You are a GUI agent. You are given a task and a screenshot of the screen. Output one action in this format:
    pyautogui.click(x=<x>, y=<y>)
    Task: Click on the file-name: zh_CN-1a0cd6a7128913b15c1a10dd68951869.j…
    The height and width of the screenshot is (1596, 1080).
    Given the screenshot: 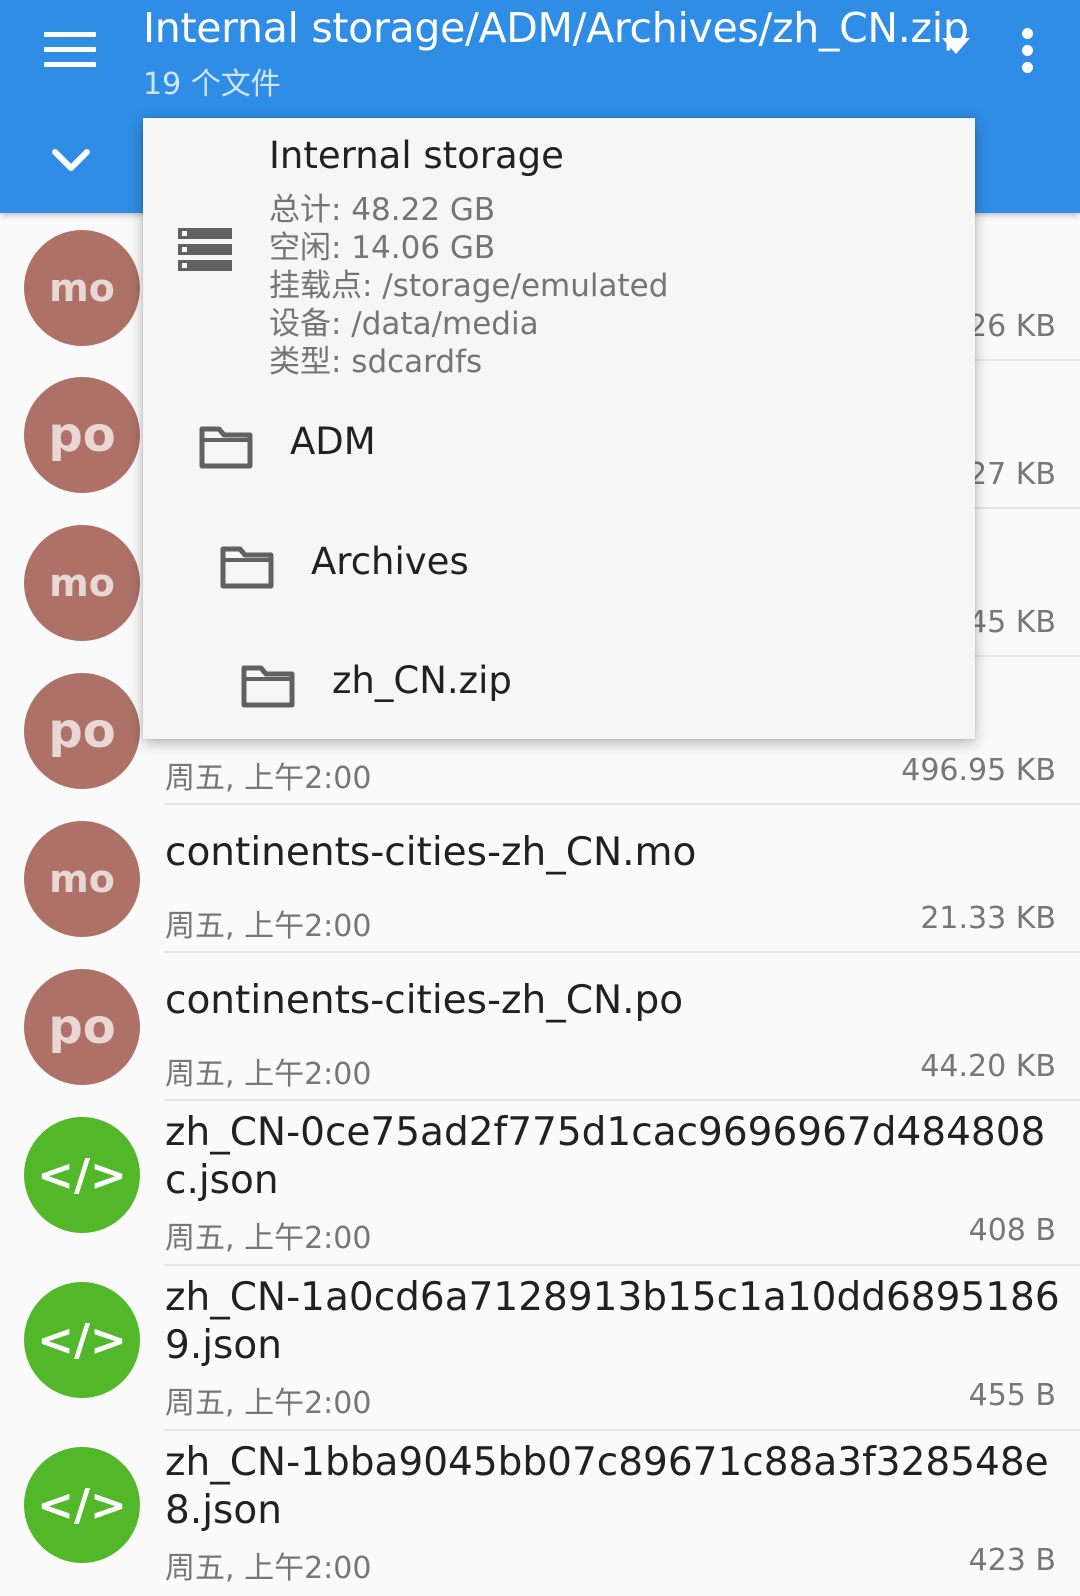 What is the action you would take?
    pyautogui.click(x=612, y=1321)
    